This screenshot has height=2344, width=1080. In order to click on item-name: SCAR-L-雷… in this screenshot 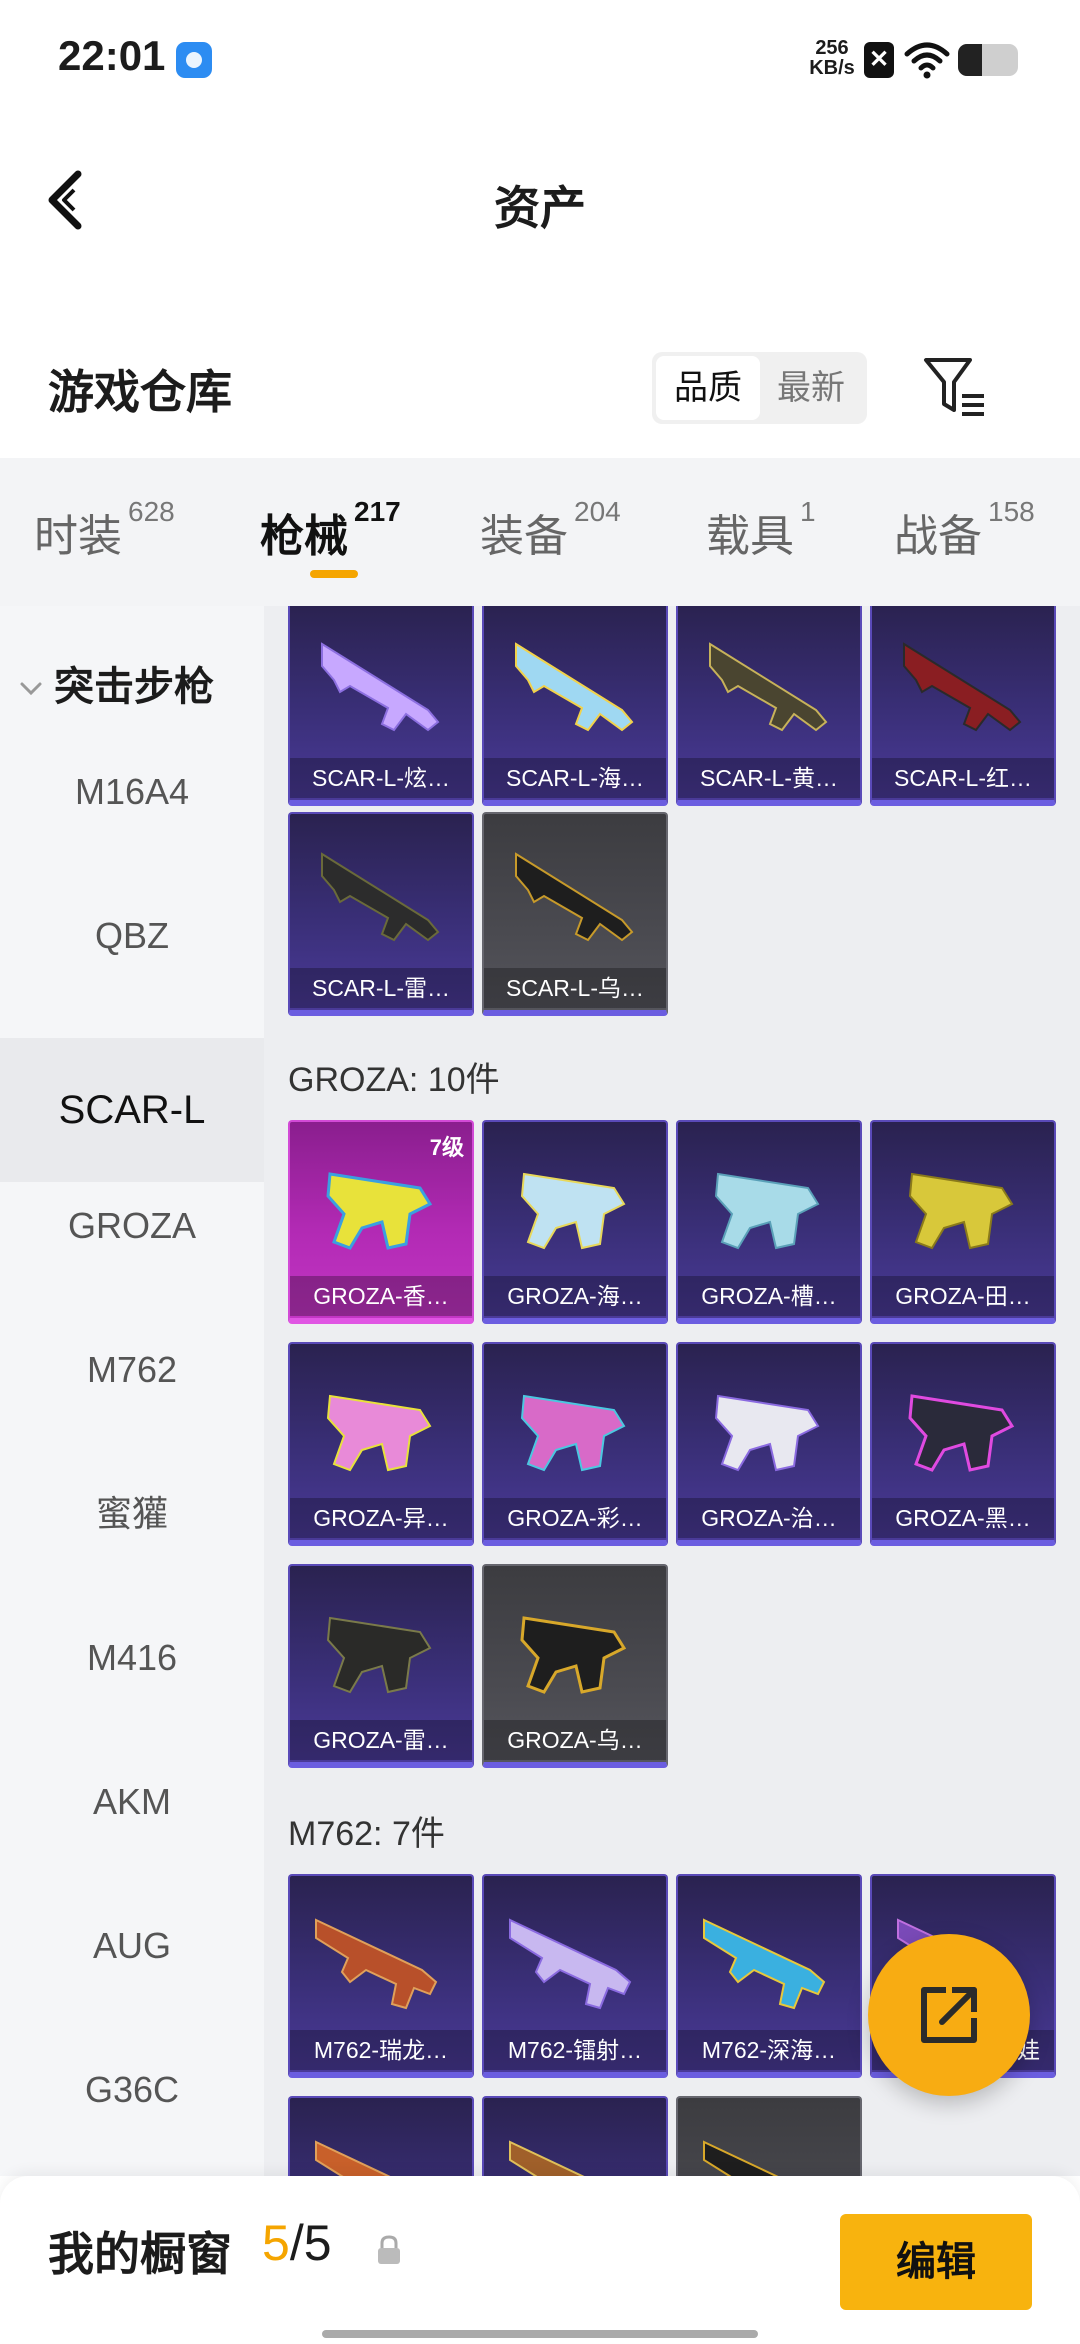, I will do `click(381, 988)`.